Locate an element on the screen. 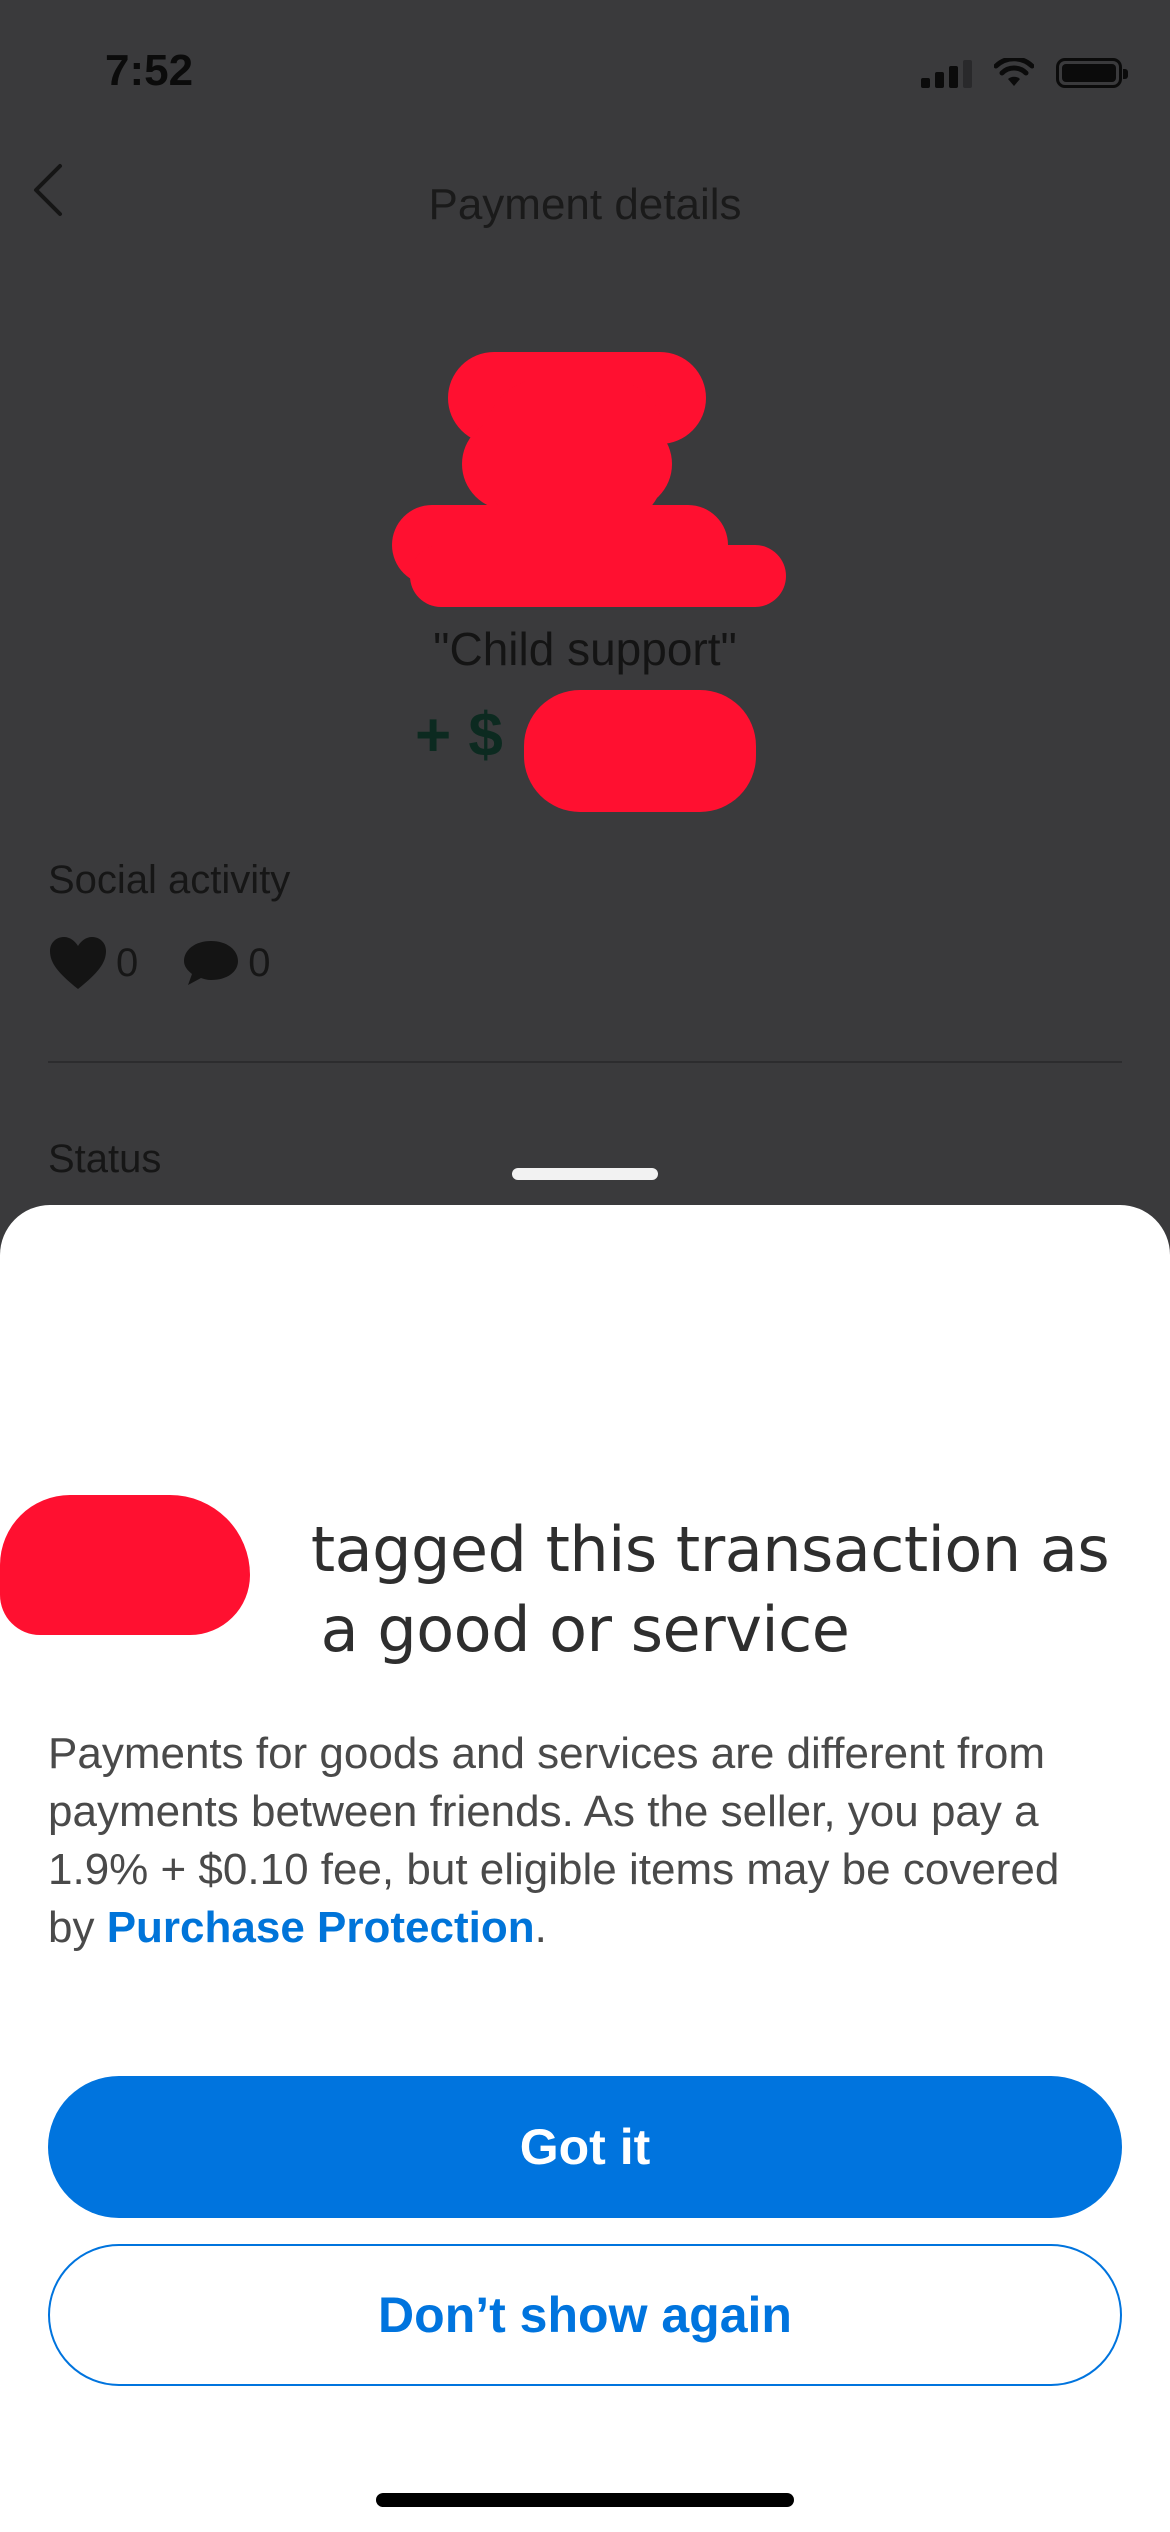 This screenshot has width=1170, height=2532. purchase-protection-link: Purchase Protection is located at coordinates (321, 1927).